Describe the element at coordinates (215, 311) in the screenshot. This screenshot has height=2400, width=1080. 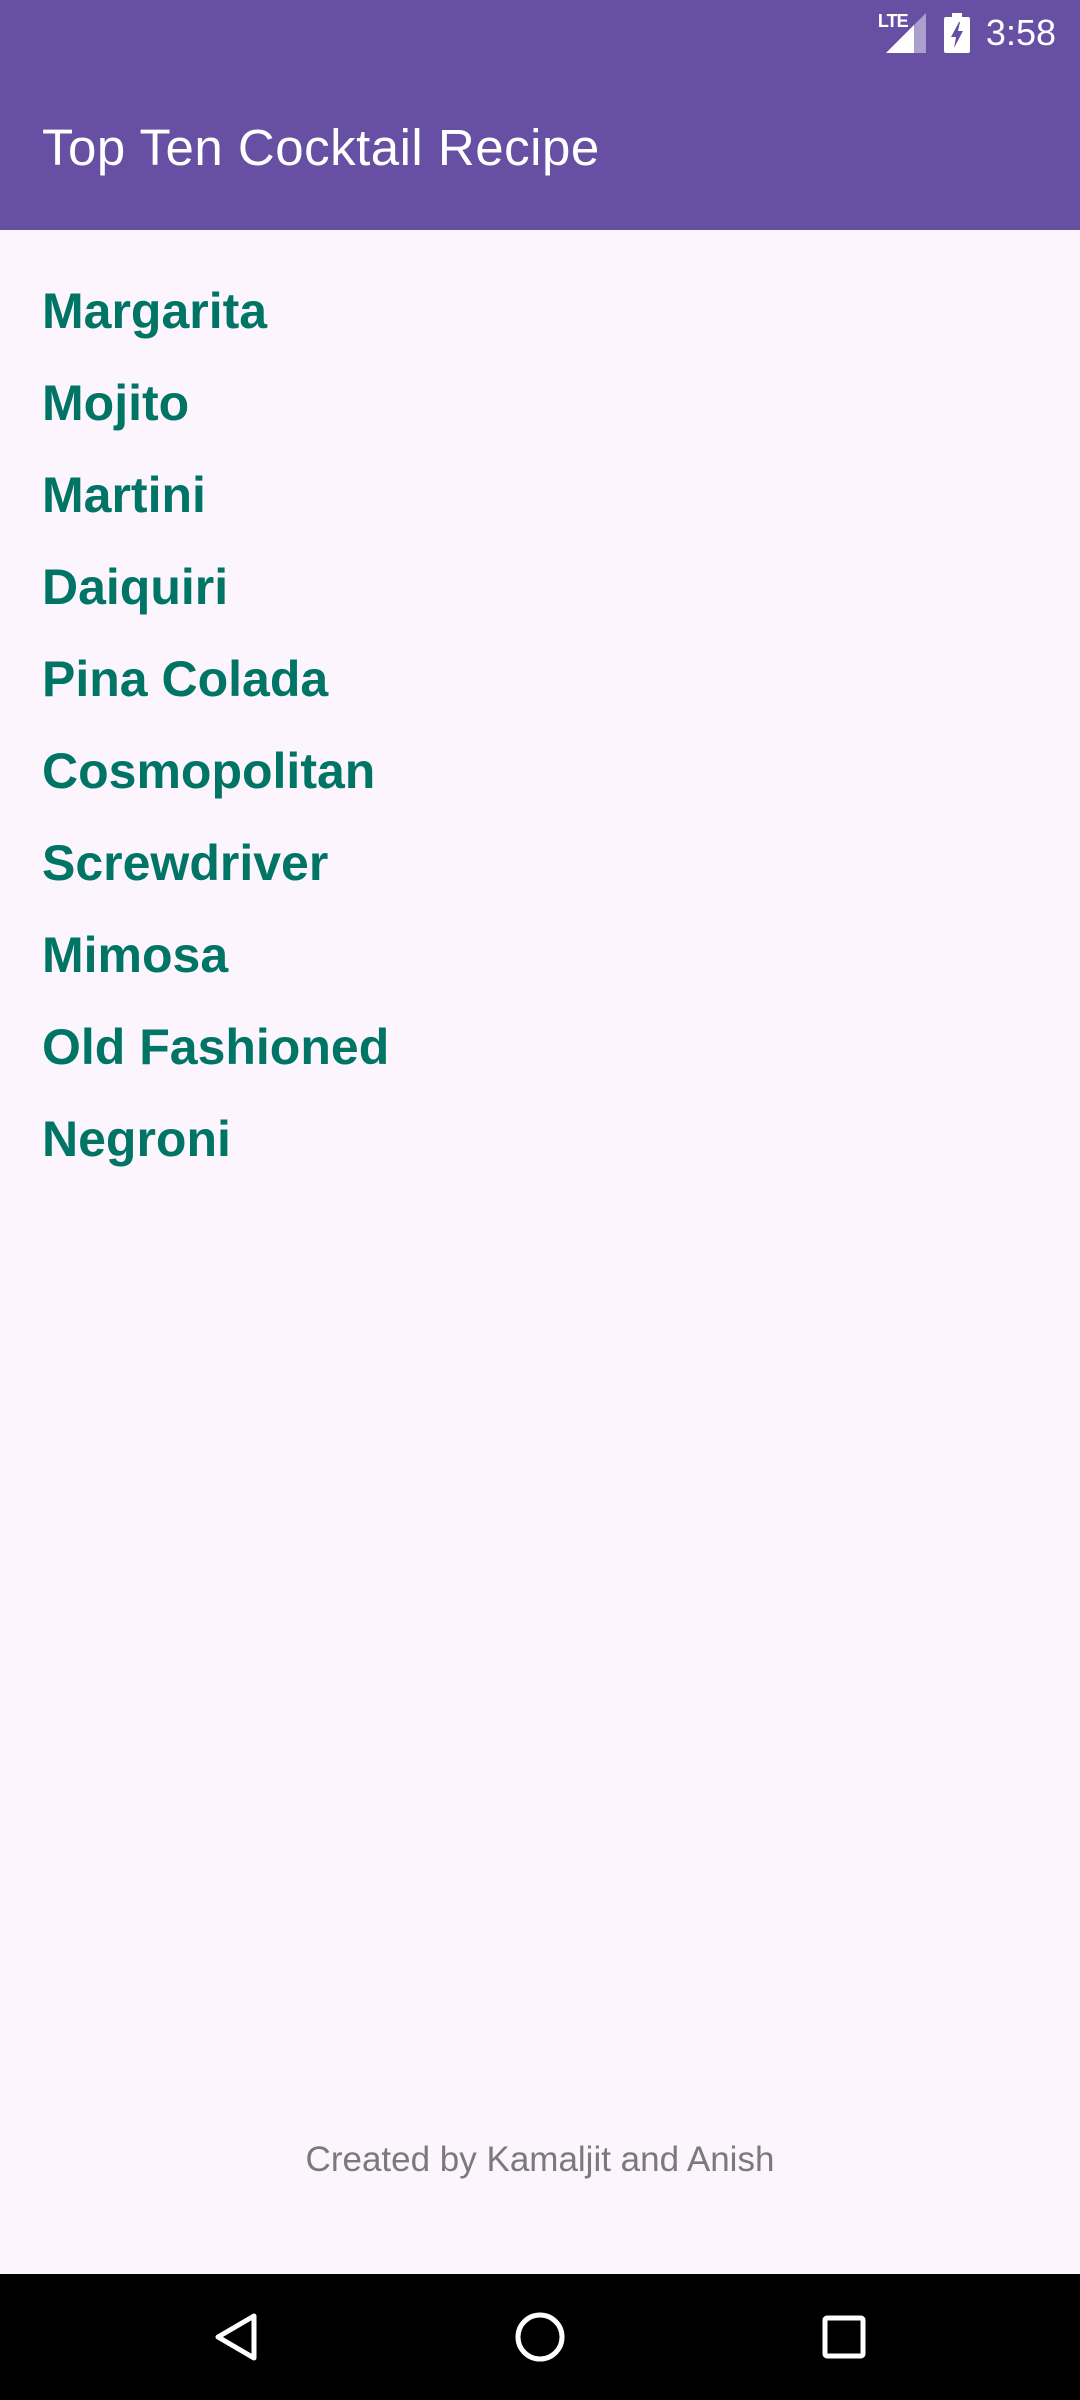
I see `list-item: Margarita` at that location.